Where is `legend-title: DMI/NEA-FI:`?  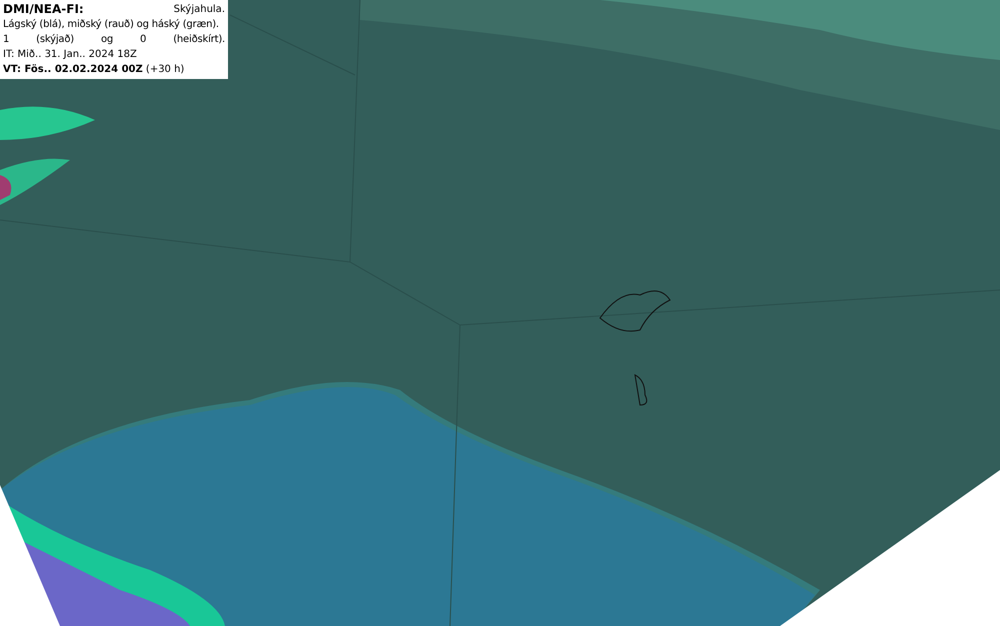 legend-title: DMI/NEA-FI: is located at coordinates (43, 9).